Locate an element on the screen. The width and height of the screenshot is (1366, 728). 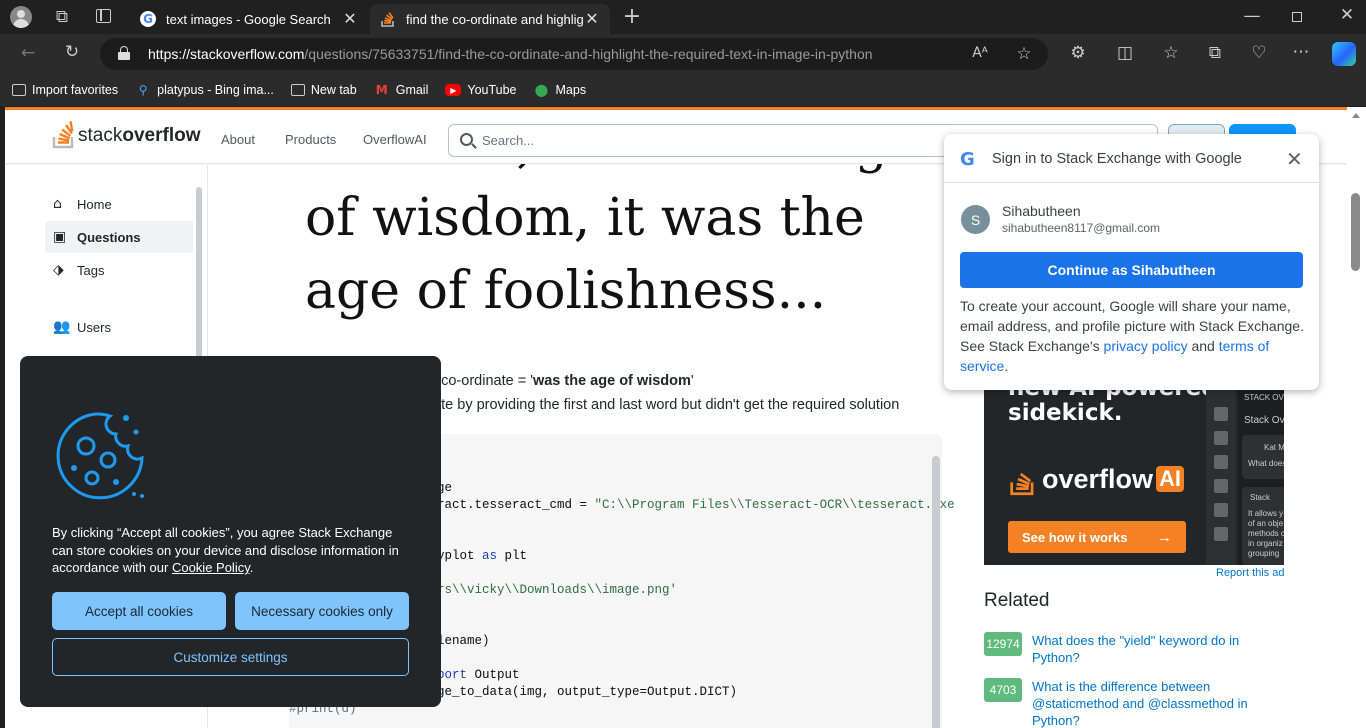
necessary-cookies-button: Necessary cookies only is located at coordinates (322, 611).